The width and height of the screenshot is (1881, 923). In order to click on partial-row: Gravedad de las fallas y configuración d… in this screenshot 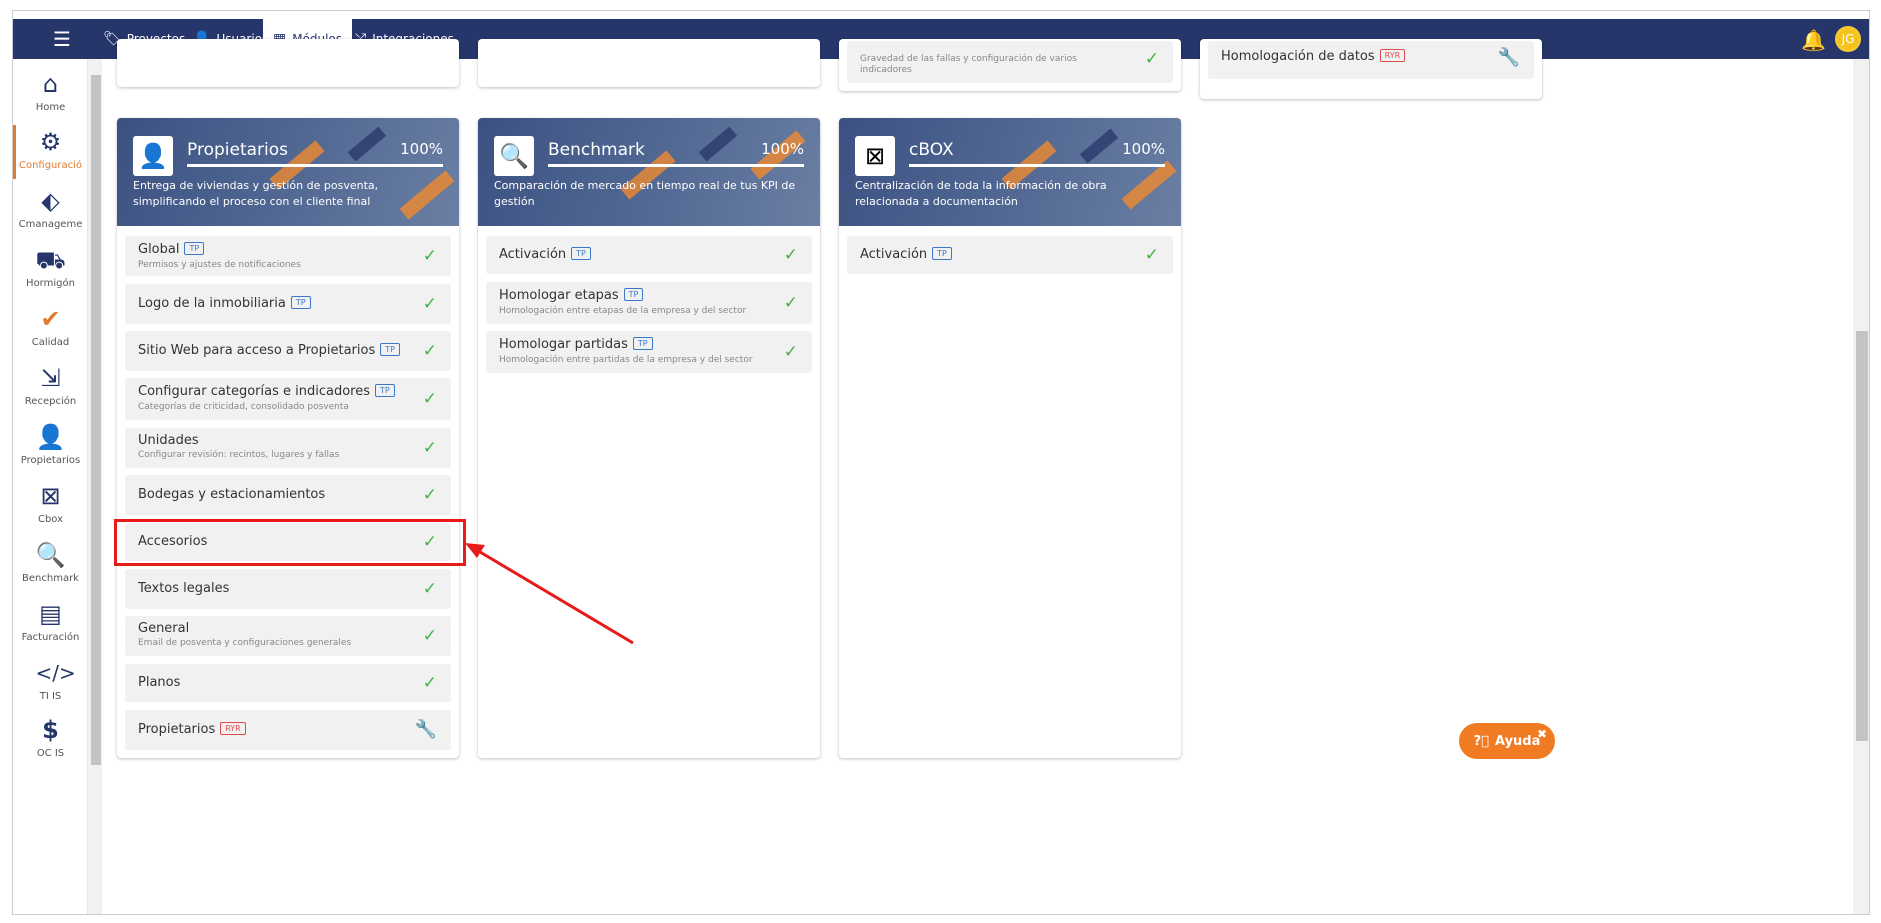, I will do `click(1010, 62)`.